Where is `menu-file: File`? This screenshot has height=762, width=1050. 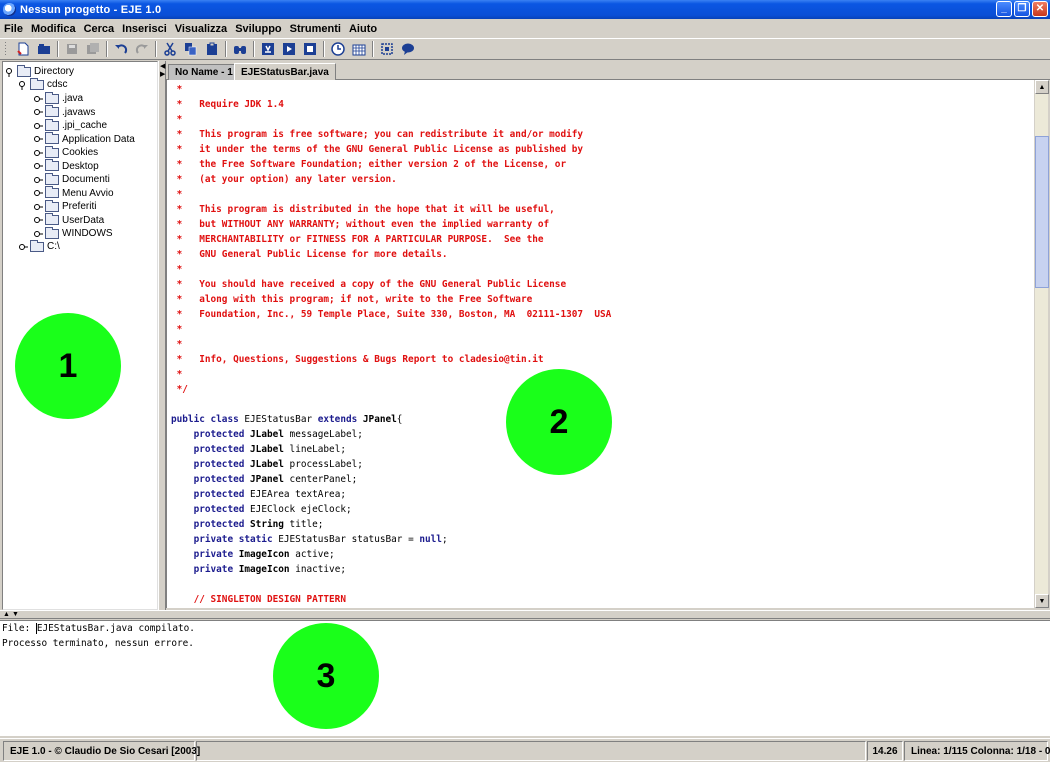 menu-file: File is located at coordinates (13, 29).